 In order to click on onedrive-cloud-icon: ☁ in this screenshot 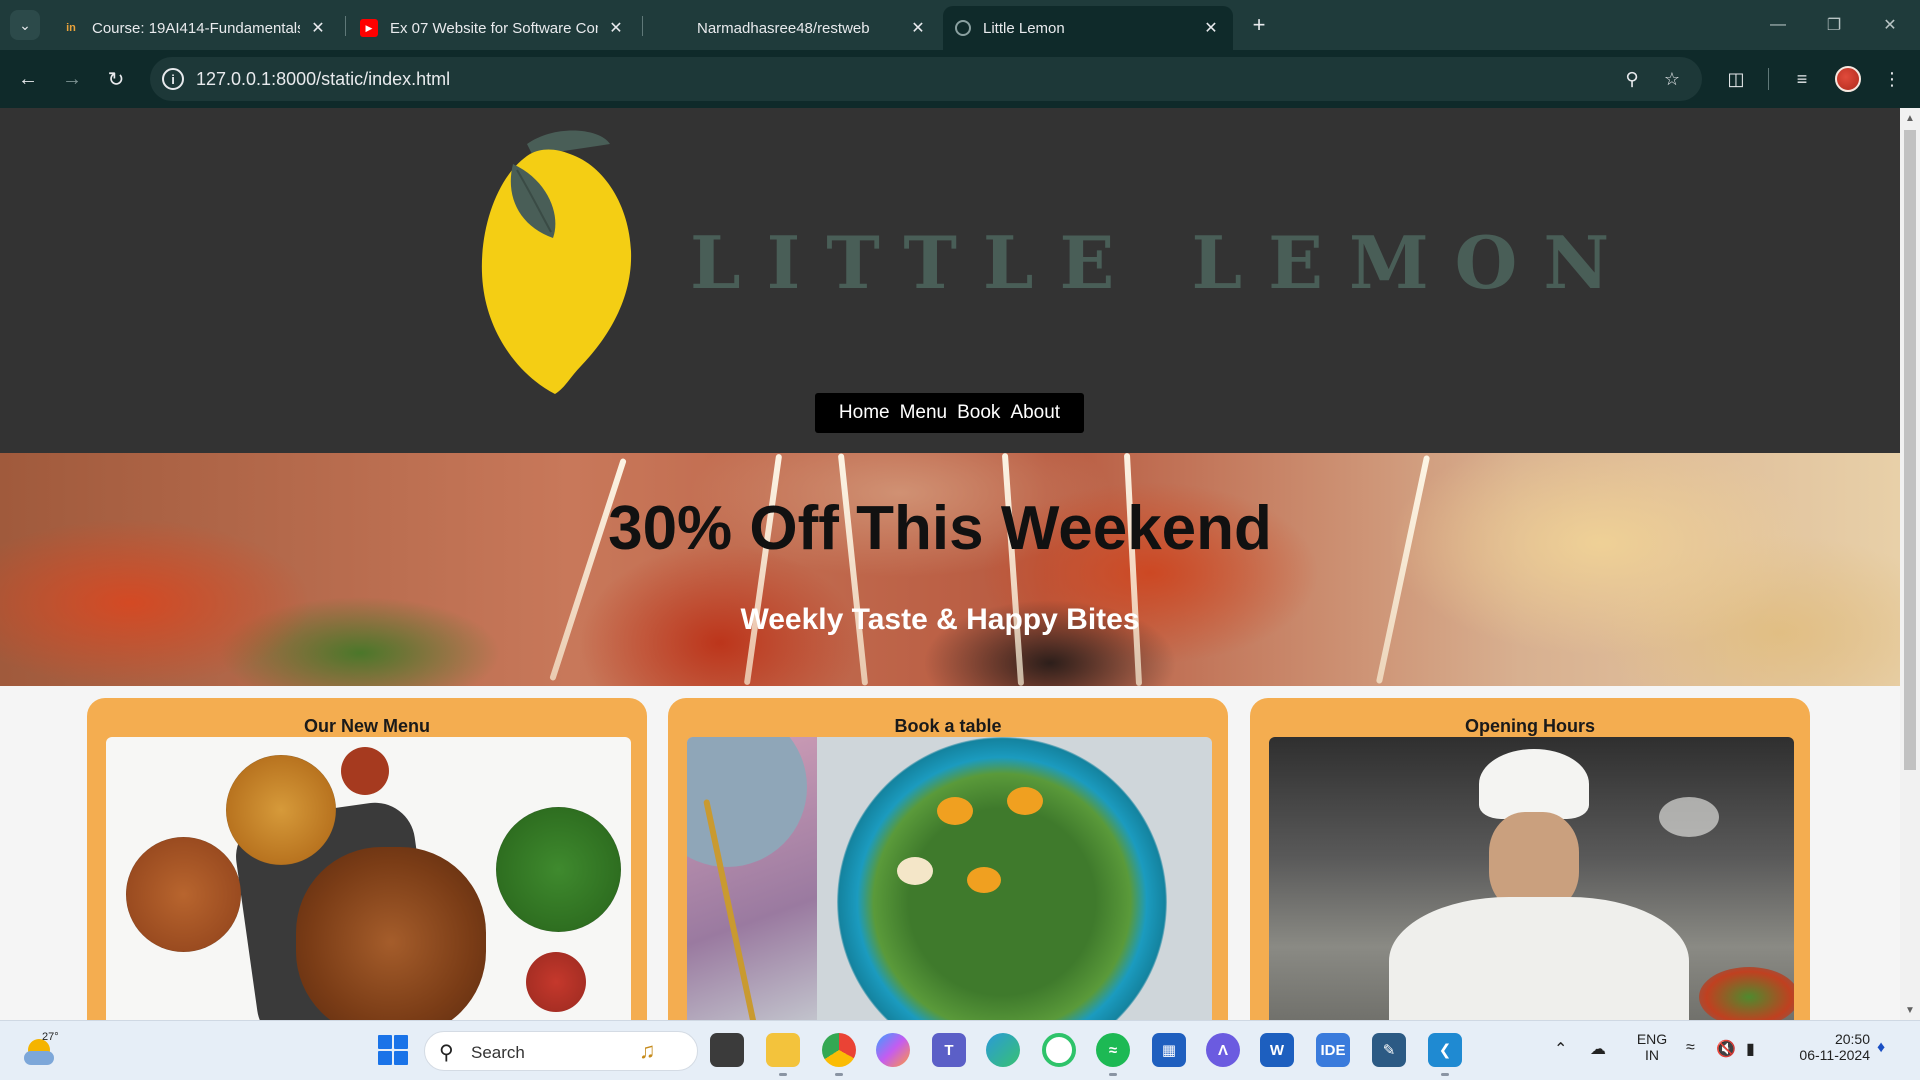, I will do `click(1598, 1049)`.